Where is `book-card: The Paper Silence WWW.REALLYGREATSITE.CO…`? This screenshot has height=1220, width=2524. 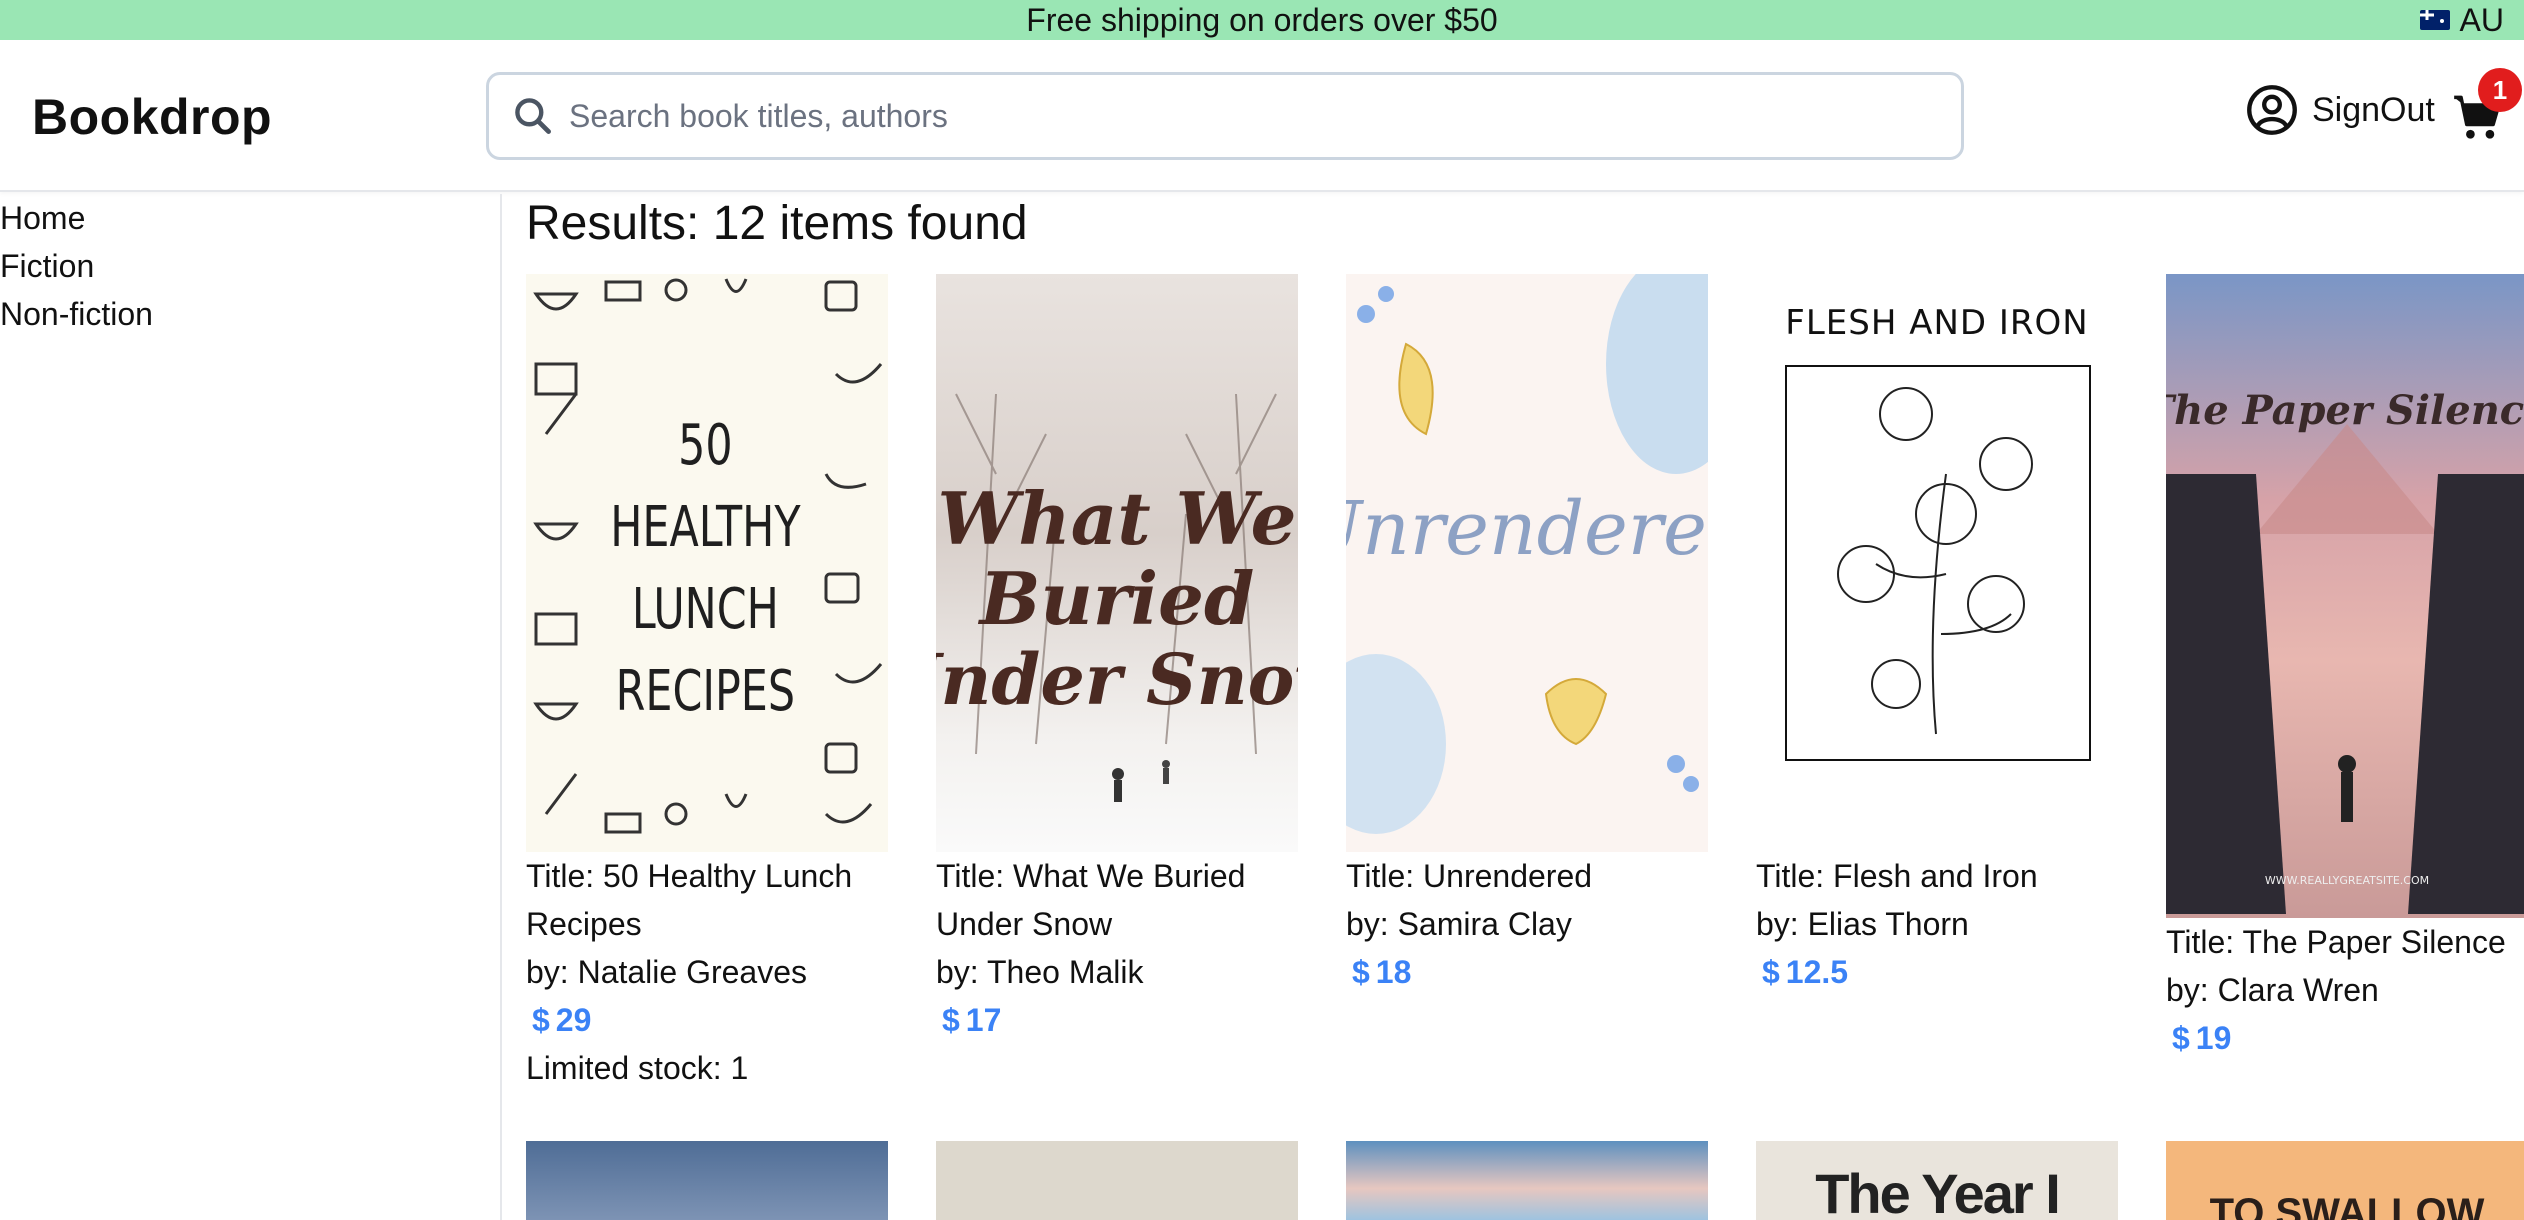
book-card: The Paper Silence WWW.REALLYGREATSITE.CO… is located at coordinates (2345, 668).